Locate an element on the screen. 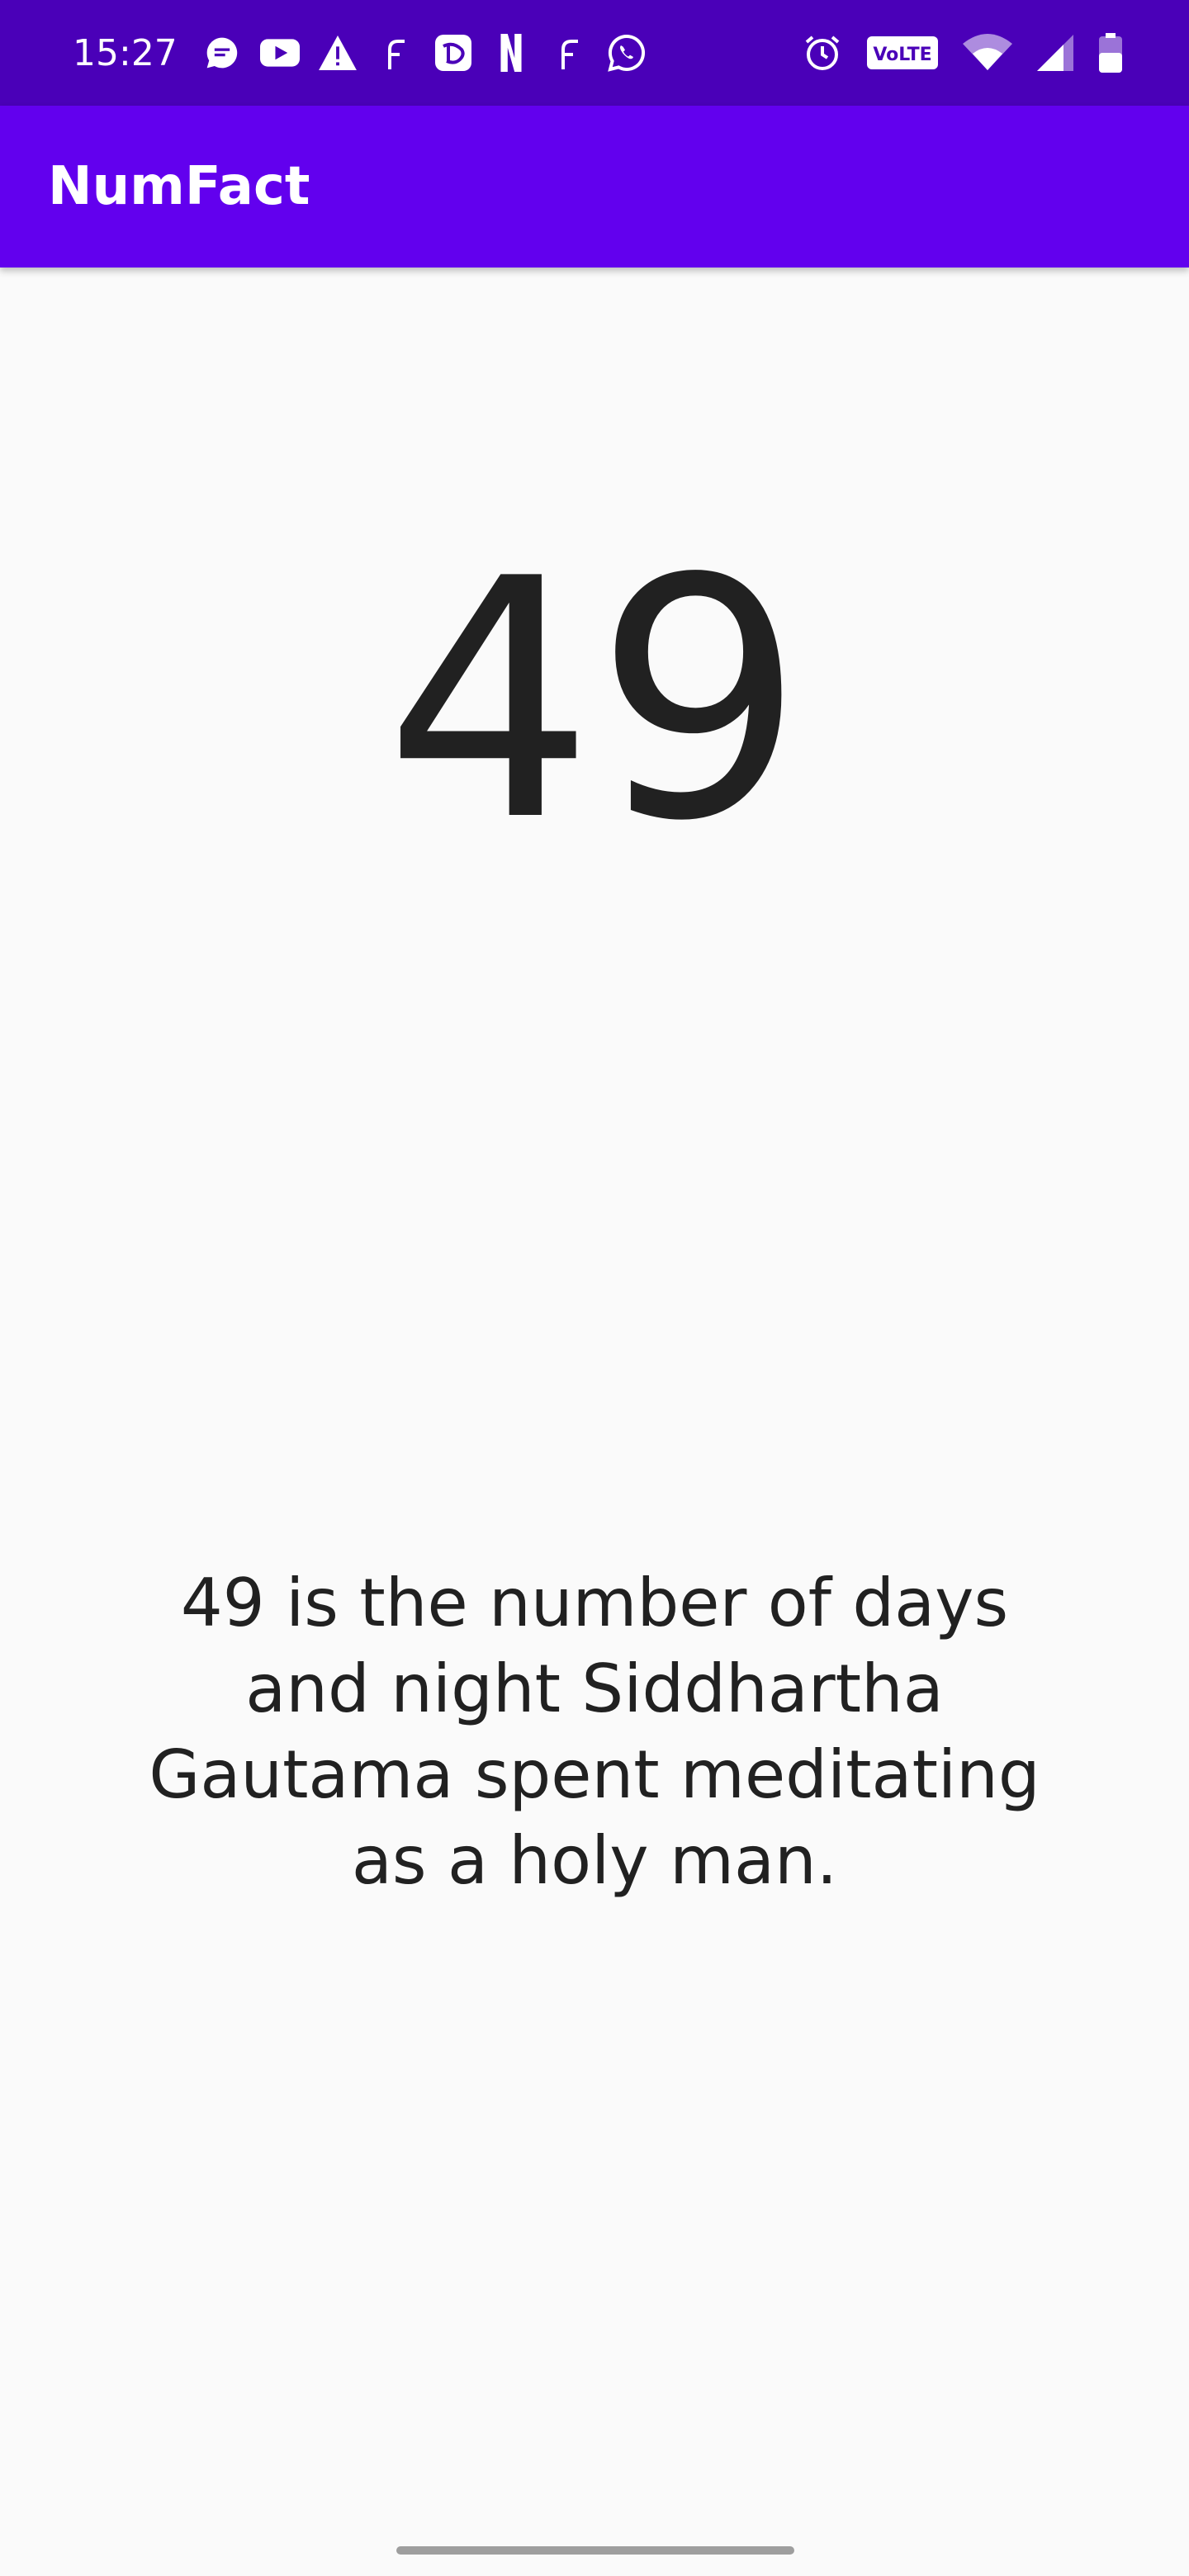 This screenshot has width=1189, height=2576. app-title: NumFact is located at coordinates (179, 186).